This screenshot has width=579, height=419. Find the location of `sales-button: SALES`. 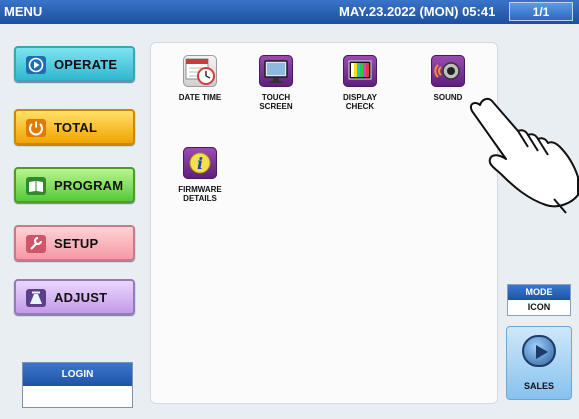

sales-button: SALES is located at coordinates (539, 363).